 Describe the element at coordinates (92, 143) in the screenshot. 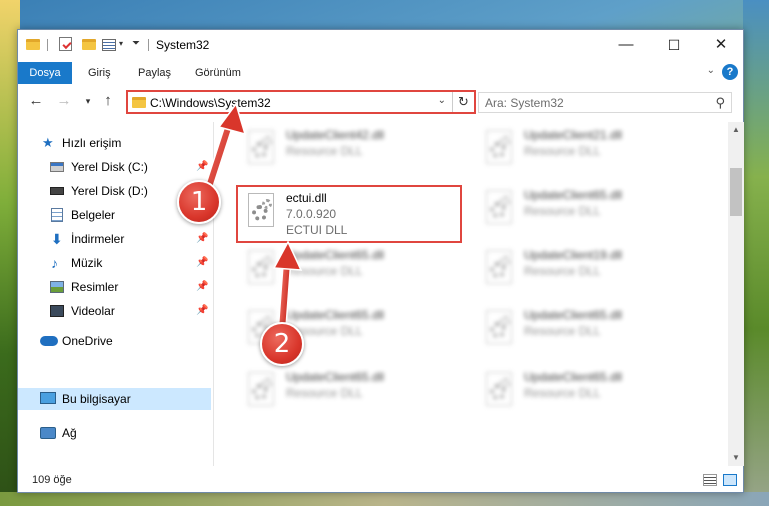

I see `nav-item-label: Hızlı erişim` at that location.